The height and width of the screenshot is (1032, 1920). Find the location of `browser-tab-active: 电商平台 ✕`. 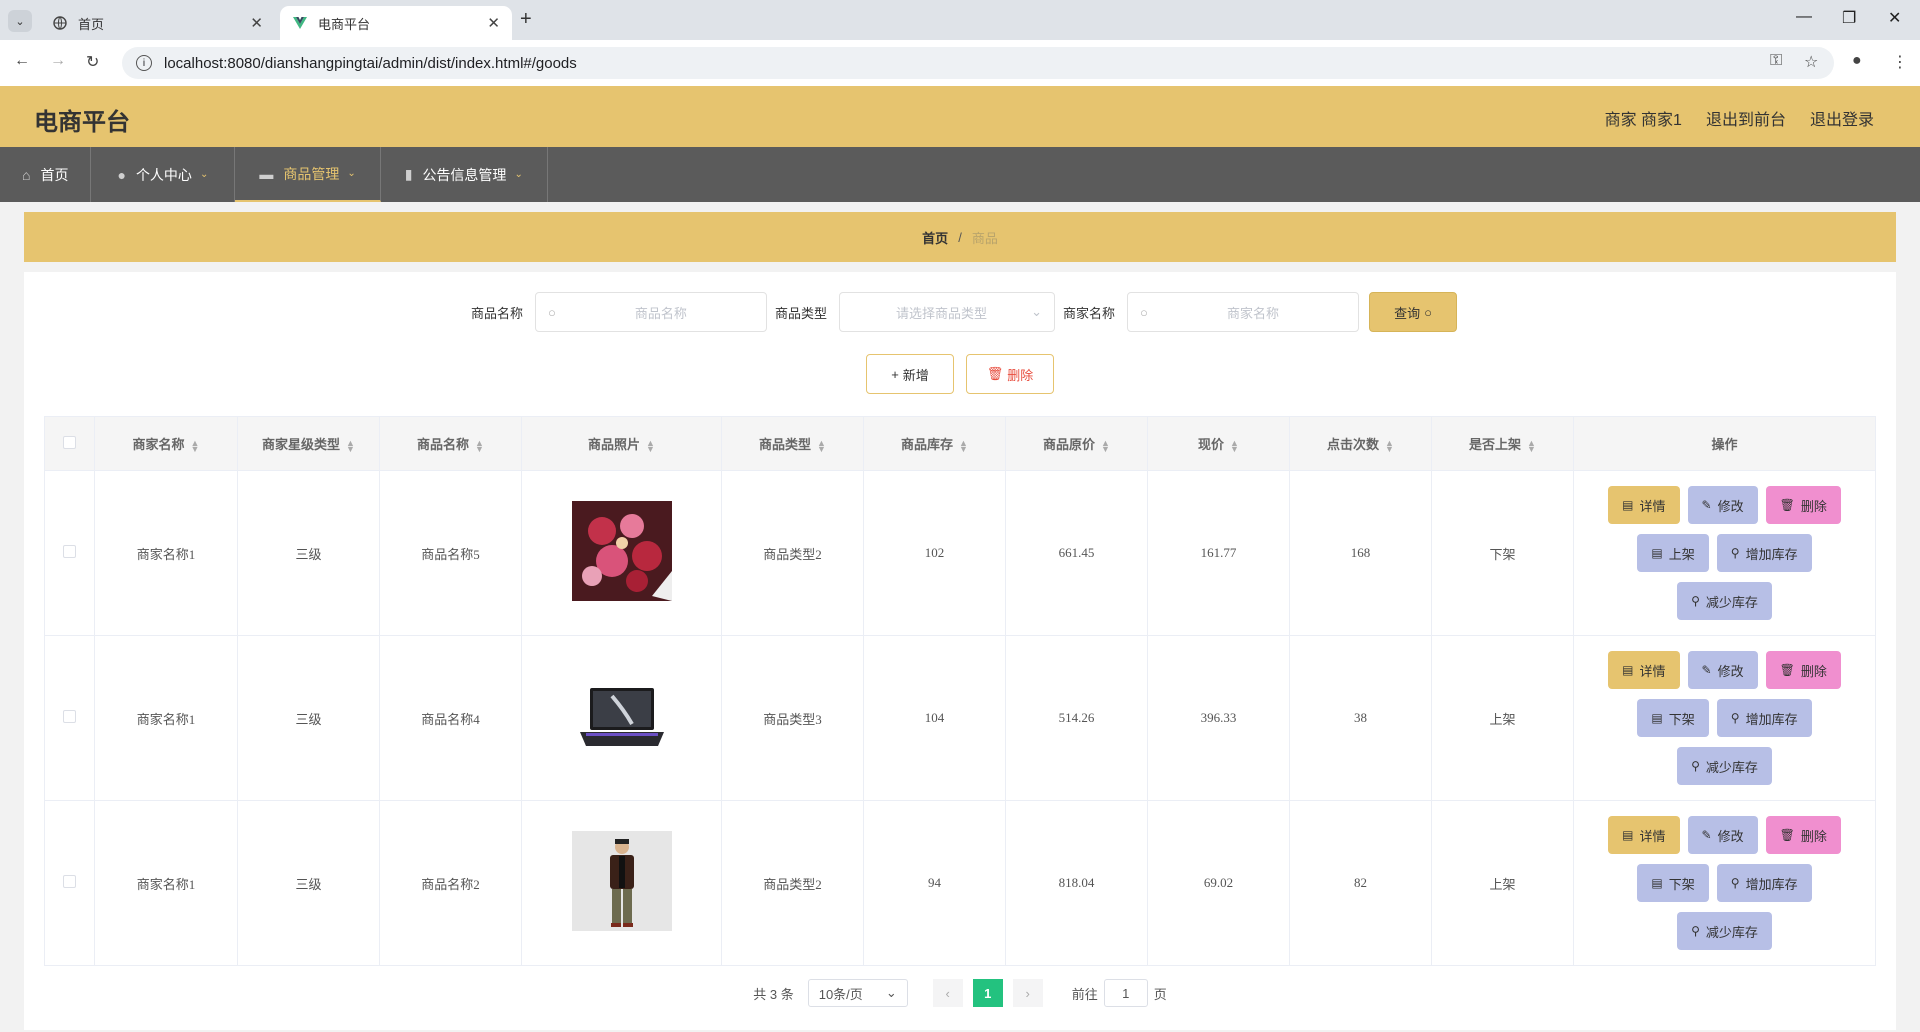

browser-tab-active: 电商平台 ✕ is located at coordinates (396, 23).